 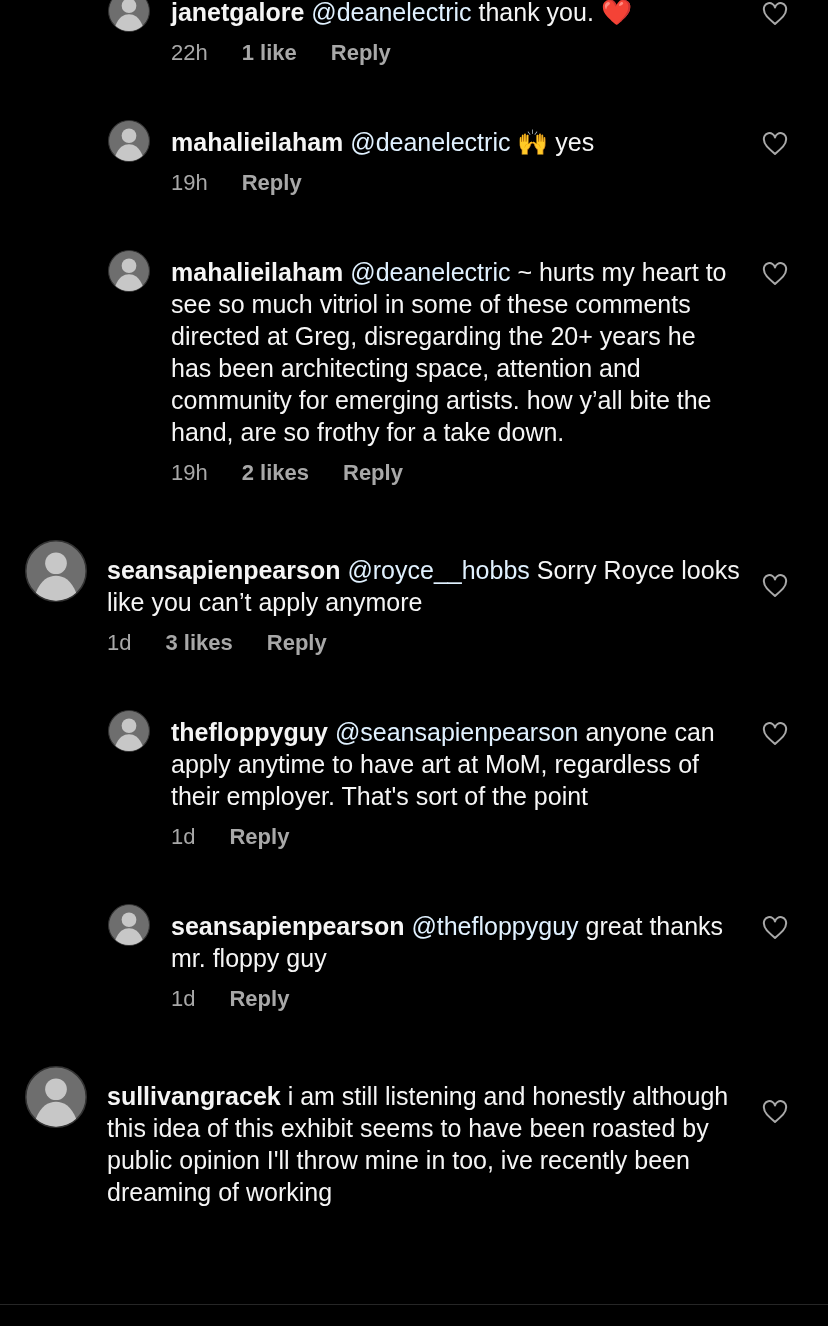 I want to click on comment-text: seansapienpearson @thefloppyguy great thanks mr. floppy guy, so click(x=448, y=942).